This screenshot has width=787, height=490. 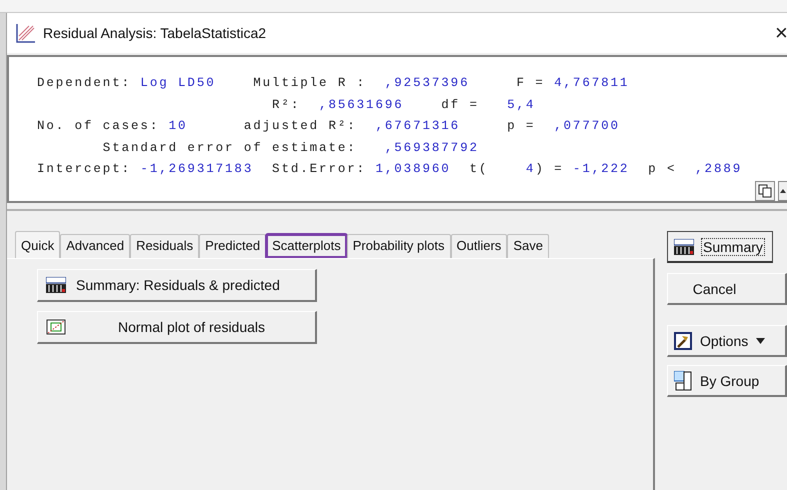 I want to click on result-line: Standard error of estimate: ,569387792, so click(x=290, y=148).